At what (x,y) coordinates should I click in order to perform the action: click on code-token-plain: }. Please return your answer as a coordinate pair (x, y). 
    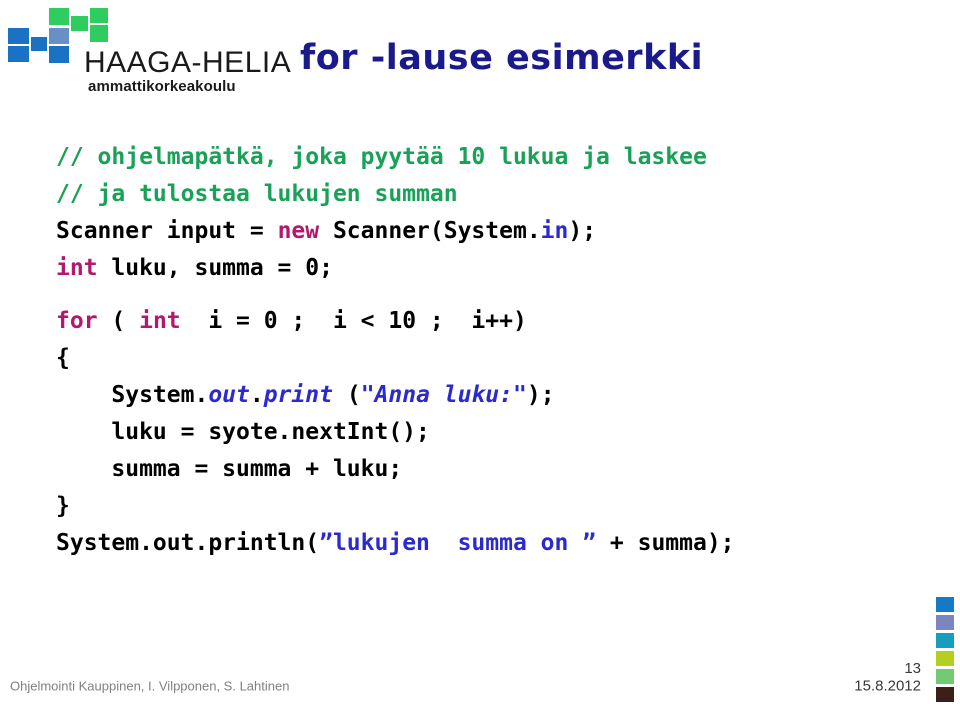
    Looking at the image, I should click on (63, 506).